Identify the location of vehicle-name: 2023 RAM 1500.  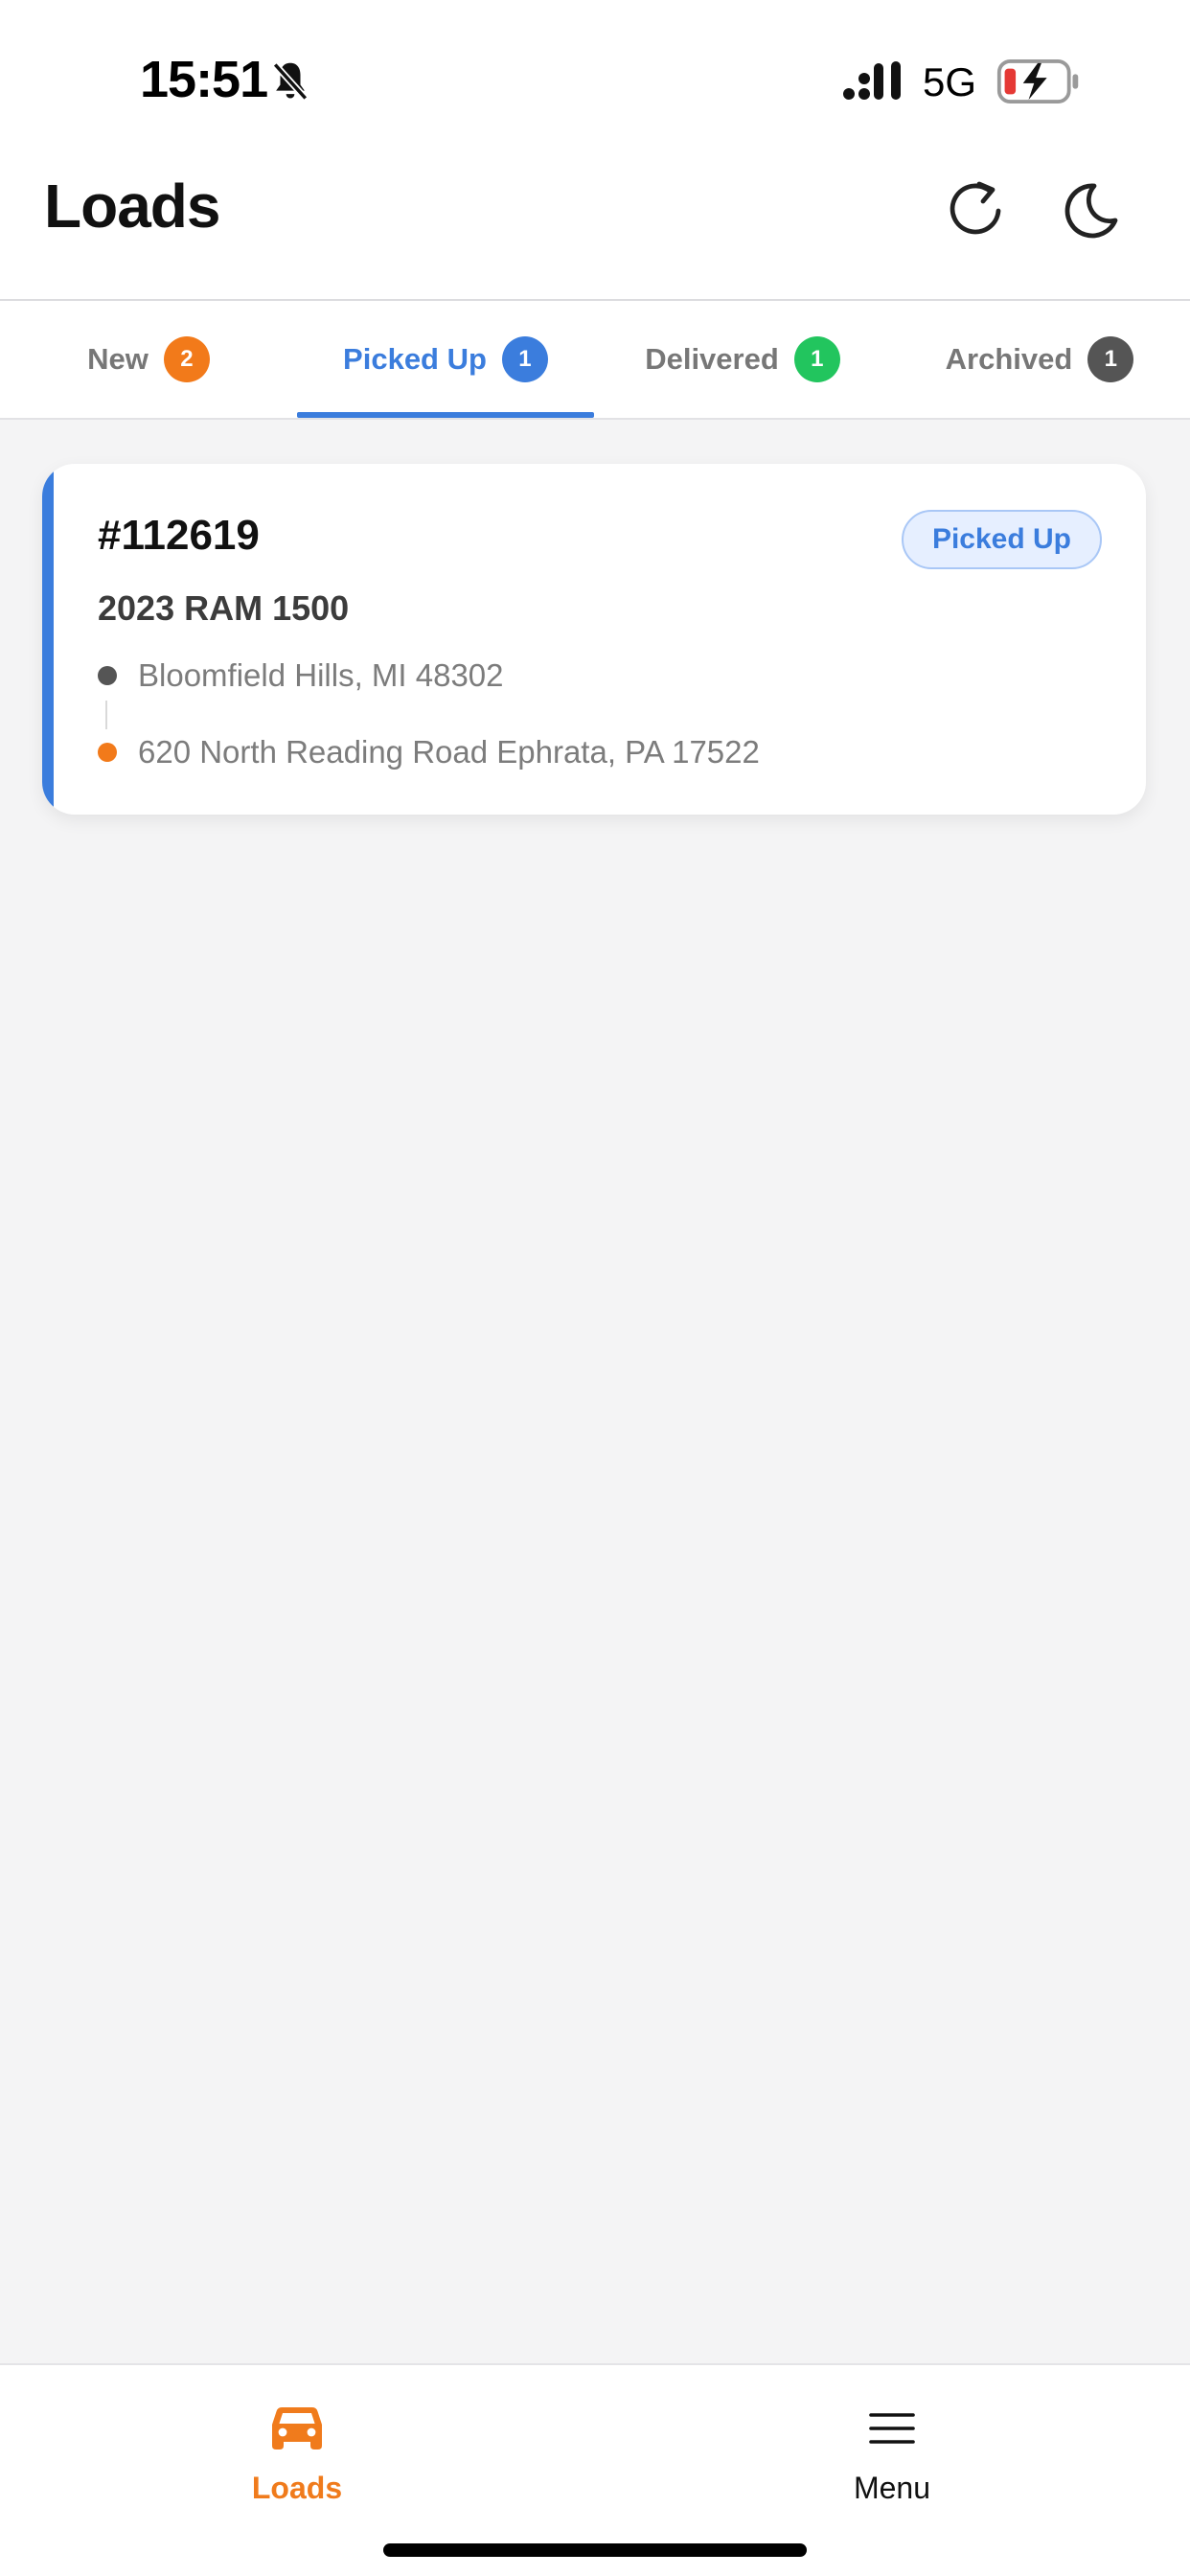
(224, 608).